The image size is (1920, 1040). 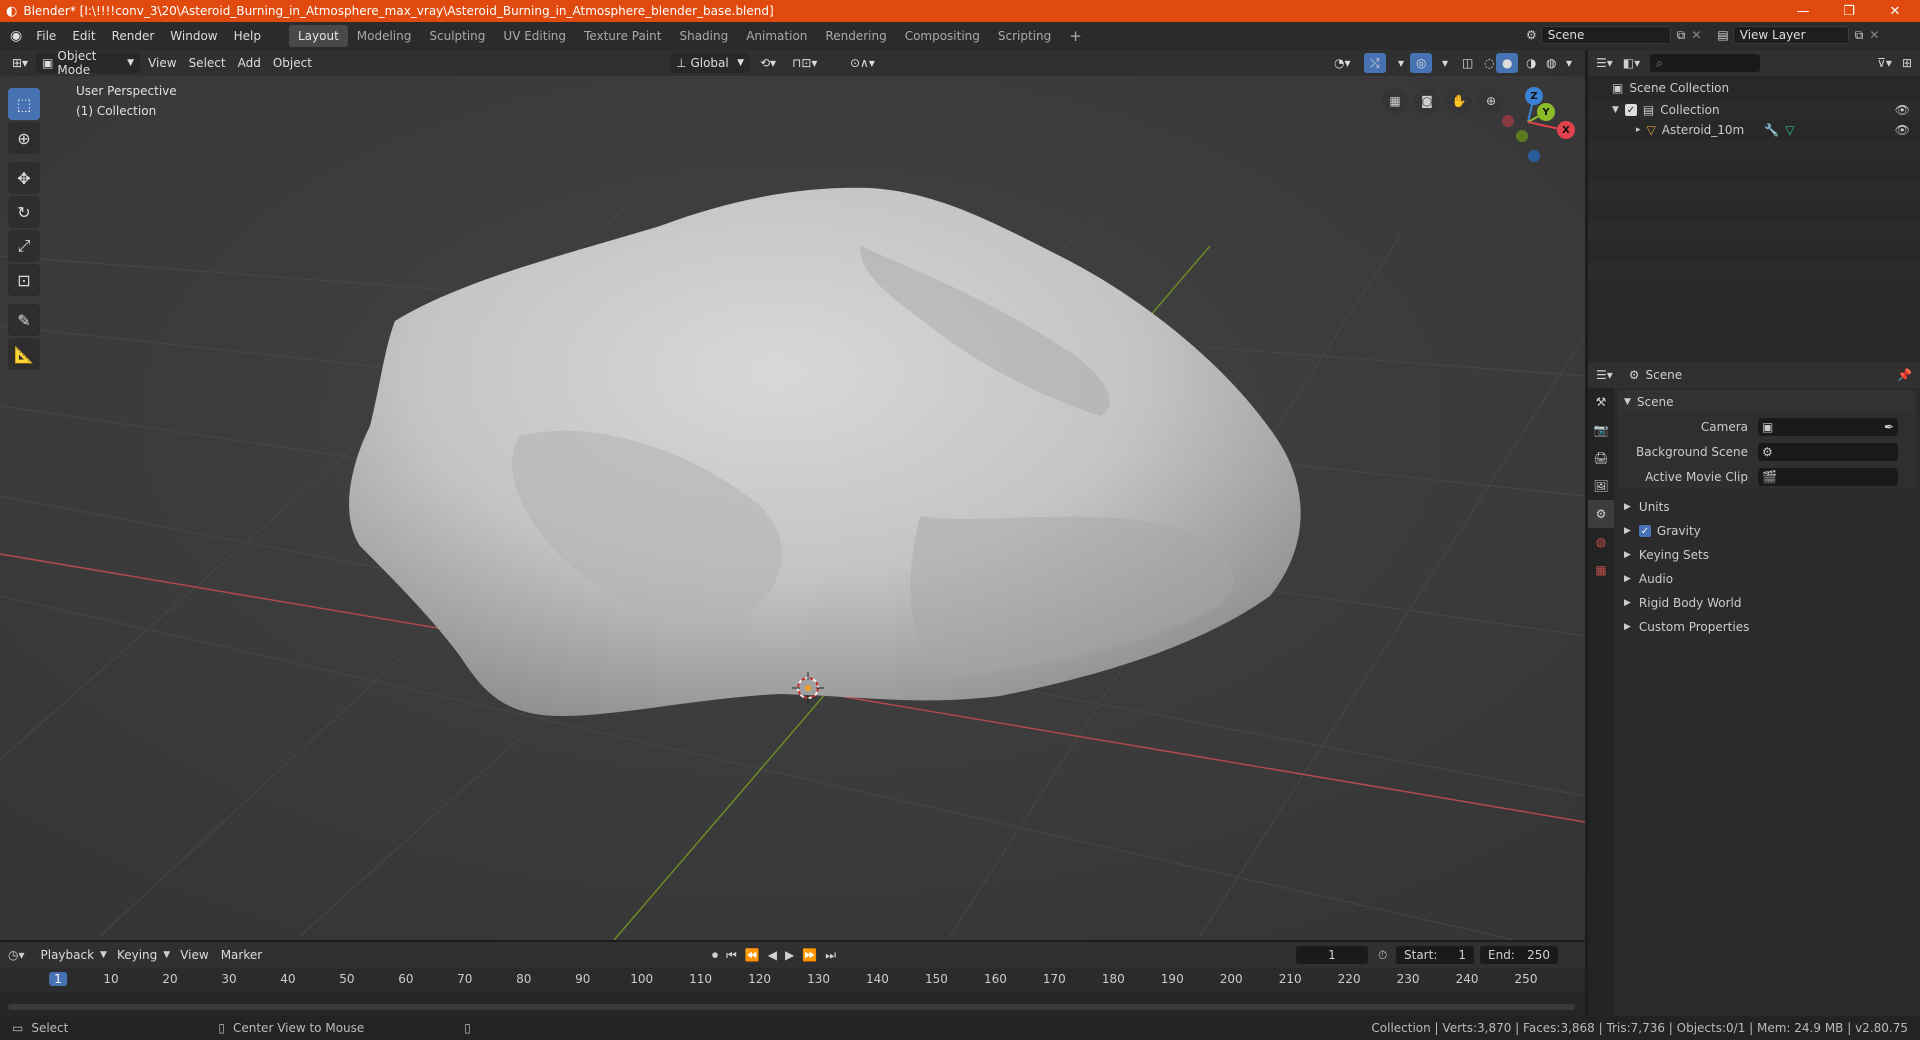 I want to click on tab-uv-editing: UV Editing, so click(x=534, y=36).